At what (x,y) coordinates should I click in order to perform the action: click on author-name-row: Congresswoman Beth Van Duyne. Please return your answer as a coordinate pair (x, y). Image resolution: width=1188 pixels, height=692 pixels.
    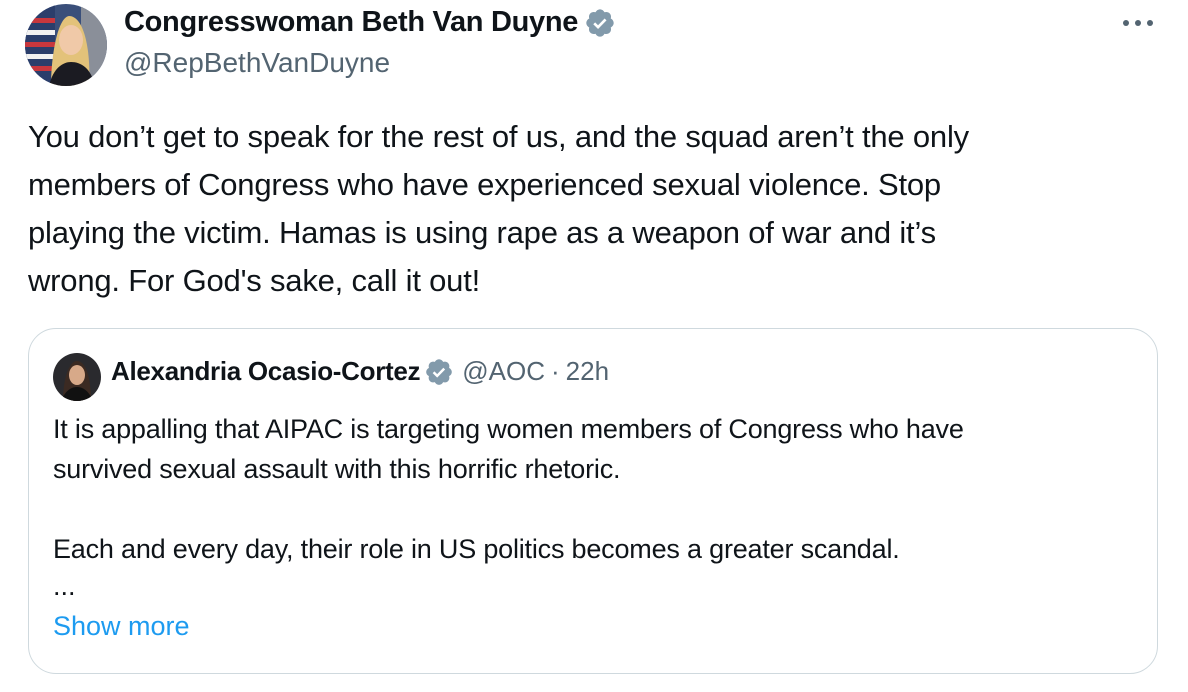
    Looking at the image, I should click on (370, 22).